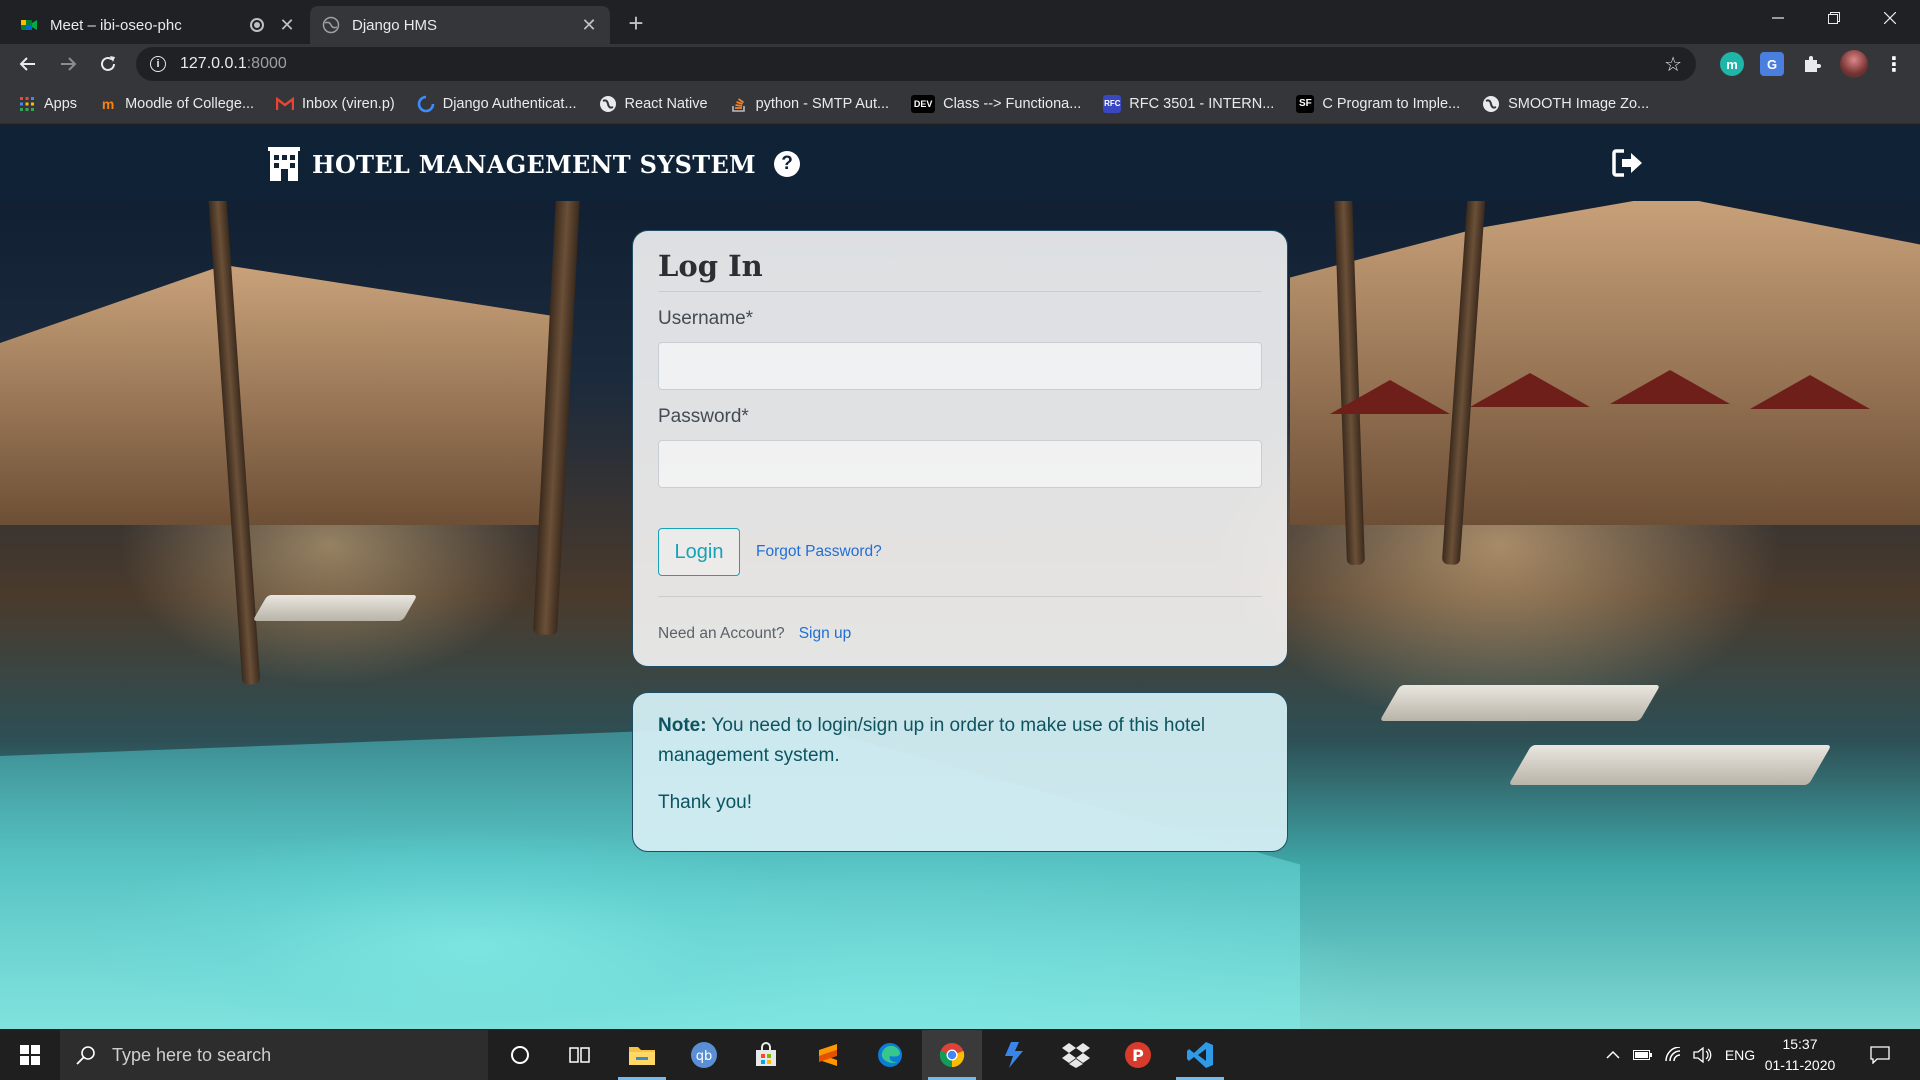 This screenshot has height=1080, width=1920. Describe the element at coordinates (348, 103) in the screenshot. I see `bookmark-label: Inbox (viren.p)` at that location.